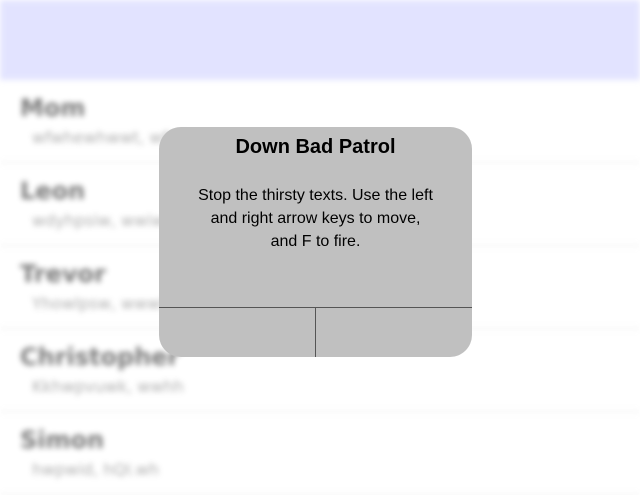  What do you see at coordinates (105, 220) in the screenshot?
I see `contact-preview: wdyhpsiw, wwiww` at bounding box center [105, 220].